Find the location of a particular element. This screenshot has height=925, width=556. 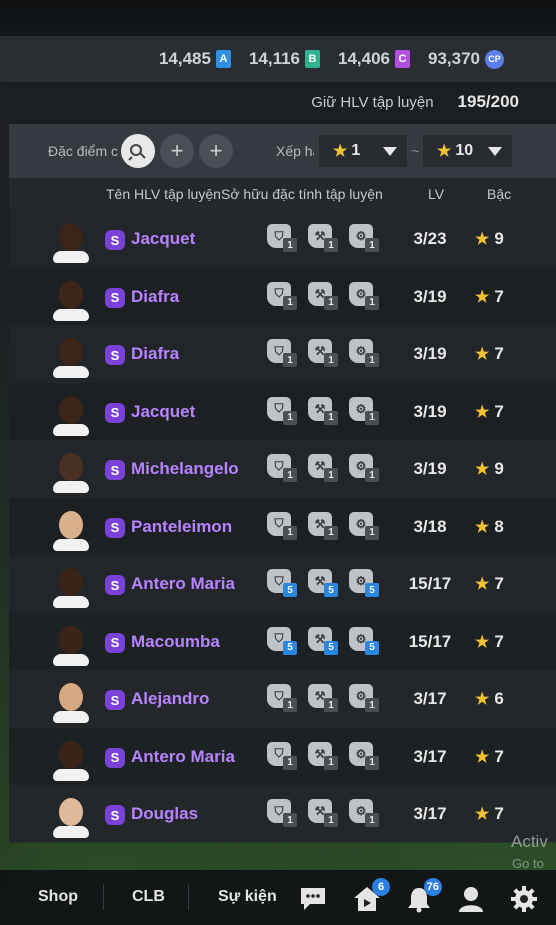

coach-level: 3/17 is located at coordinates (430, 756).